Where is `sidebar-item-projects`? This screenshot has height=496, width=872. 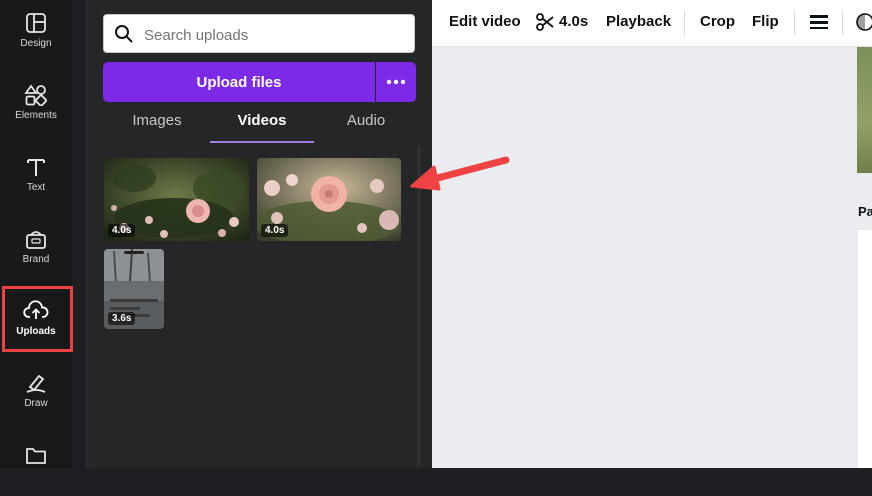
sidebar-item-projects is located at coordinates (36, 464).